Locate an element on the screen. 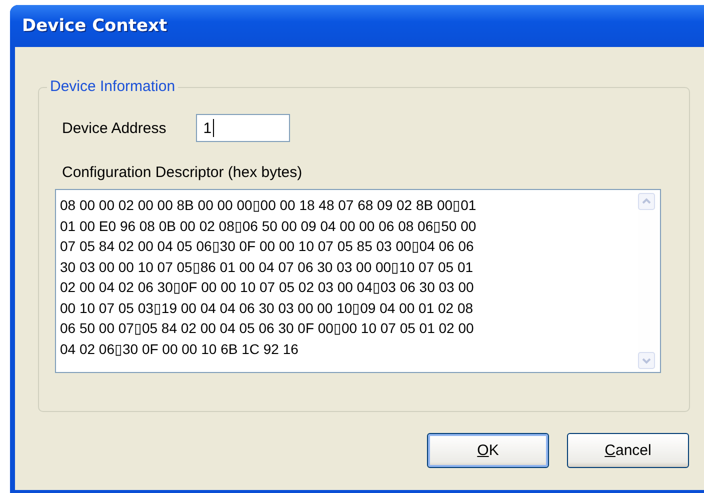 The image size is (704, 493). dialog-button: OK is located at coordinates (488, 450).